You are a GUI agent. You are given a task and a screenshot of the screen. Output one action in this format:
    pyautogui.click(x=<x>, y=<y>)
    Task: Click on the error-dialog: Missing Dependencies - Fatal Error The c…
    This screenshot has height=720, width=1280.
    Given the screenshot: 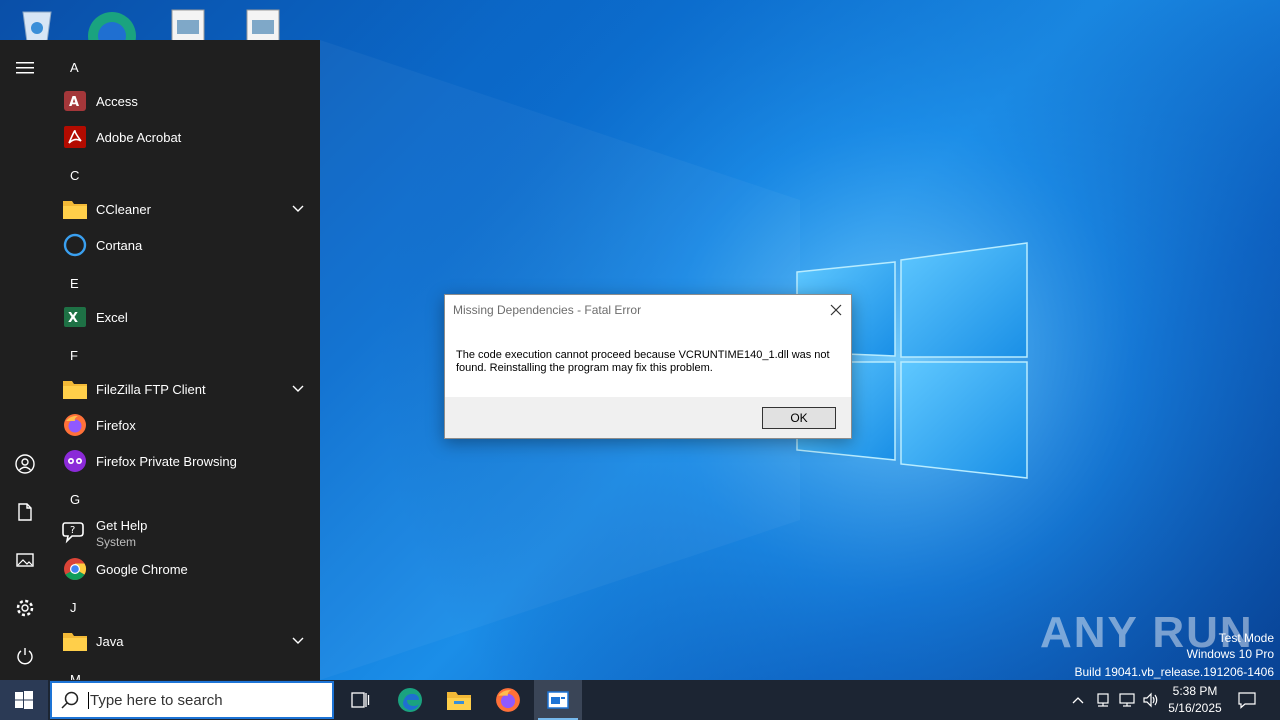 What is the action you would take?
    pyautogui.click(x=648, y=366)
    